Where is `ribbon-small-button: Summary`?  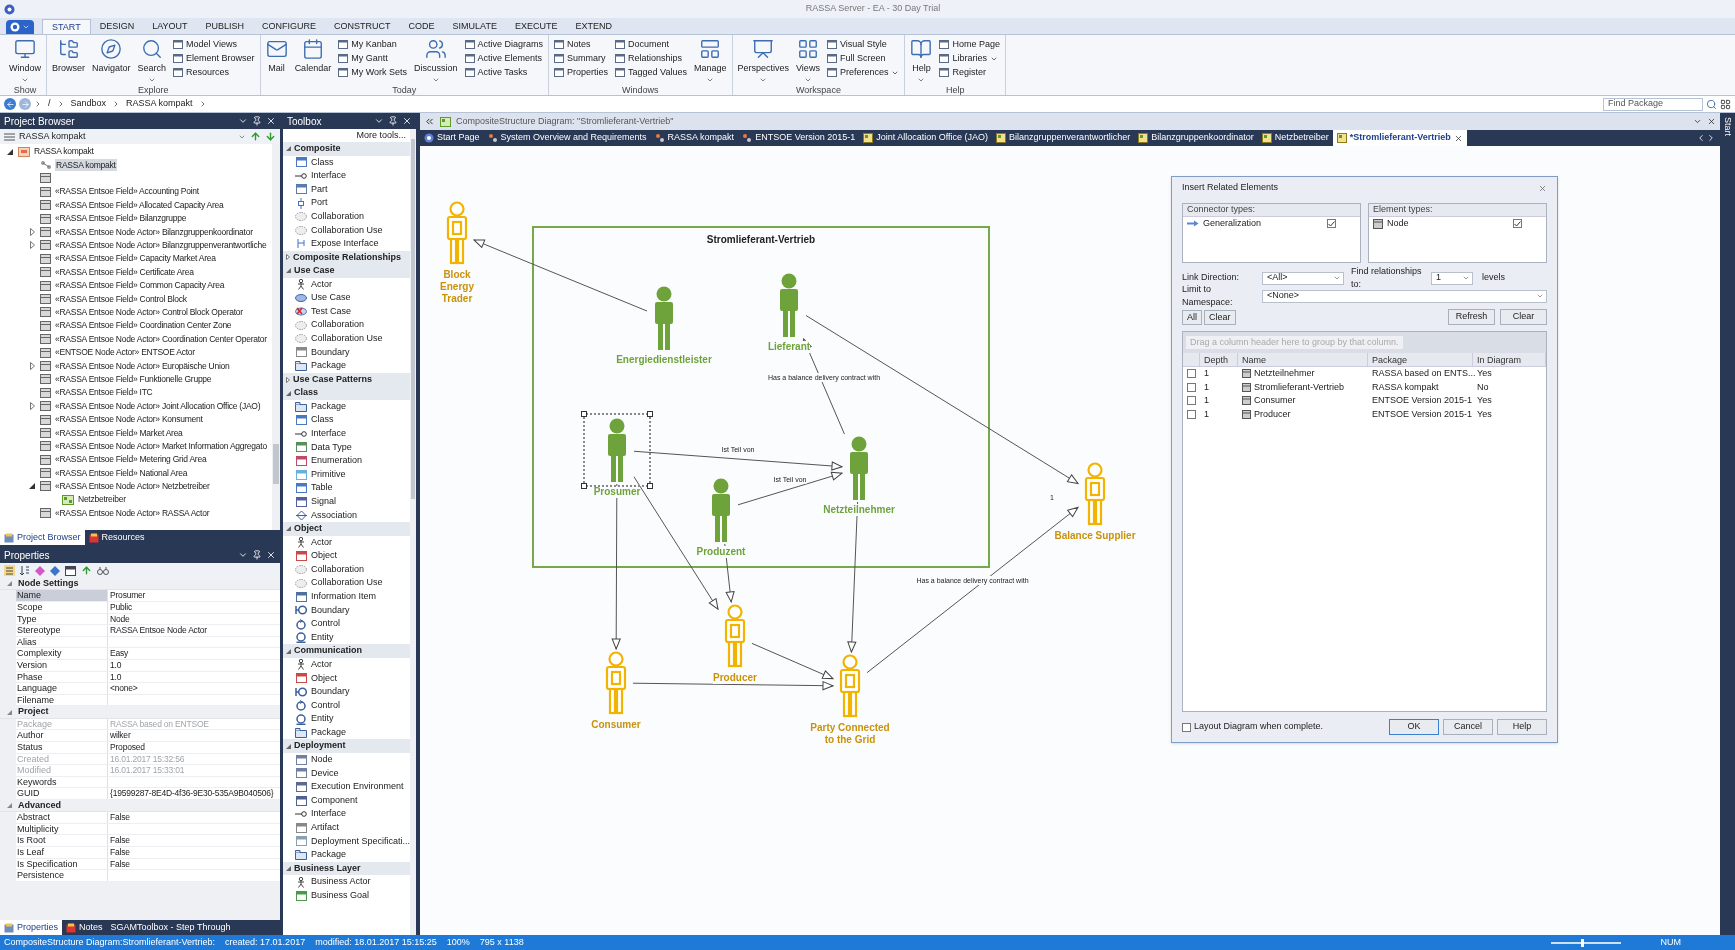 ribbon-small-button: Summary is located at coordinates (581, 58).